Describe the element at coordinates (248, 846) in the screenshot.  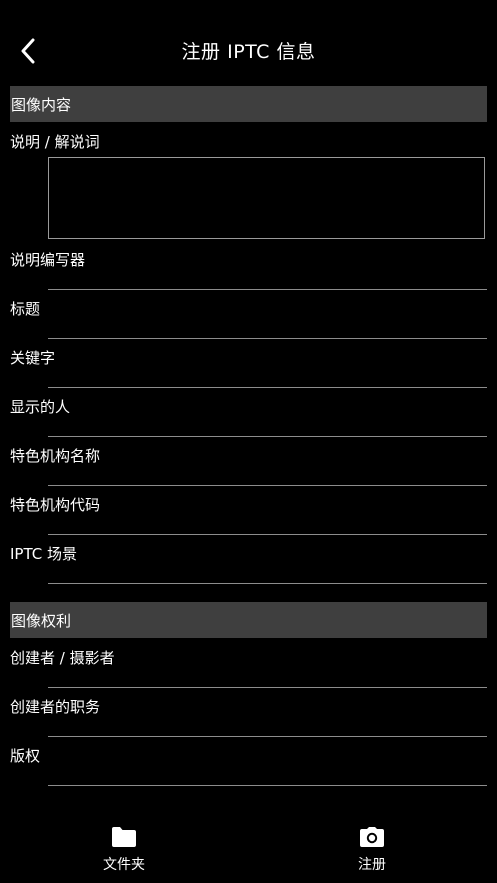
I see `bottom-nav: 文件夹 注册` at that location.